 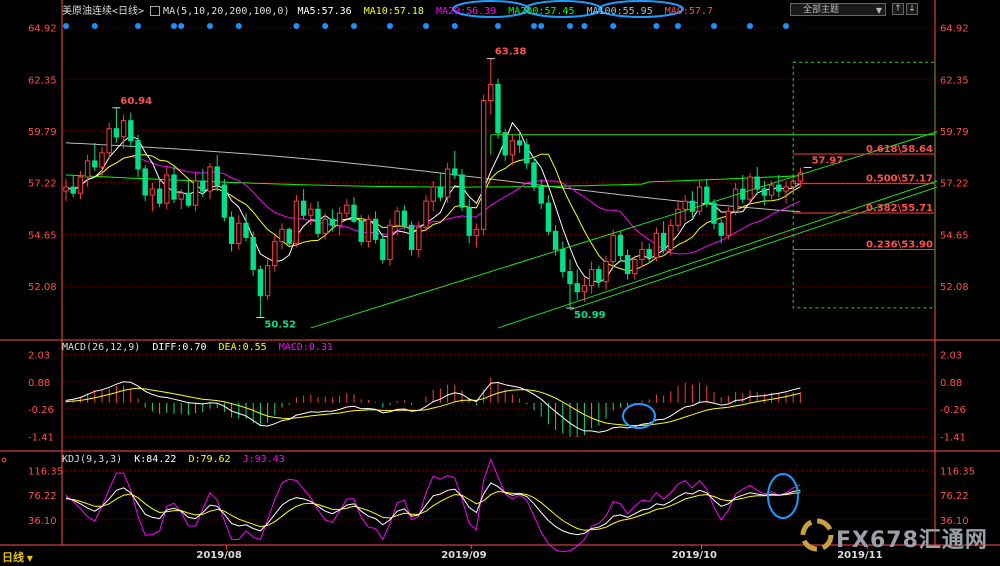 What do you see at coordinates (218, 555) in the screenshot?
I see `x-axis-label: 2019/08` at bounding box center [218, 555].